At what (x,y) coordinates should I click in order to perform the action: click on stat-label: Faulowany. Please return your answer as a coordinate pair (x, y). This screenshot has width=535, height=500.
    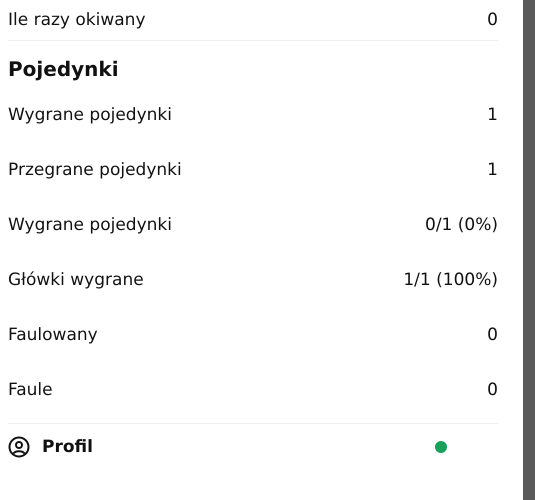
    Looking at the image, I should click on (53, 334).